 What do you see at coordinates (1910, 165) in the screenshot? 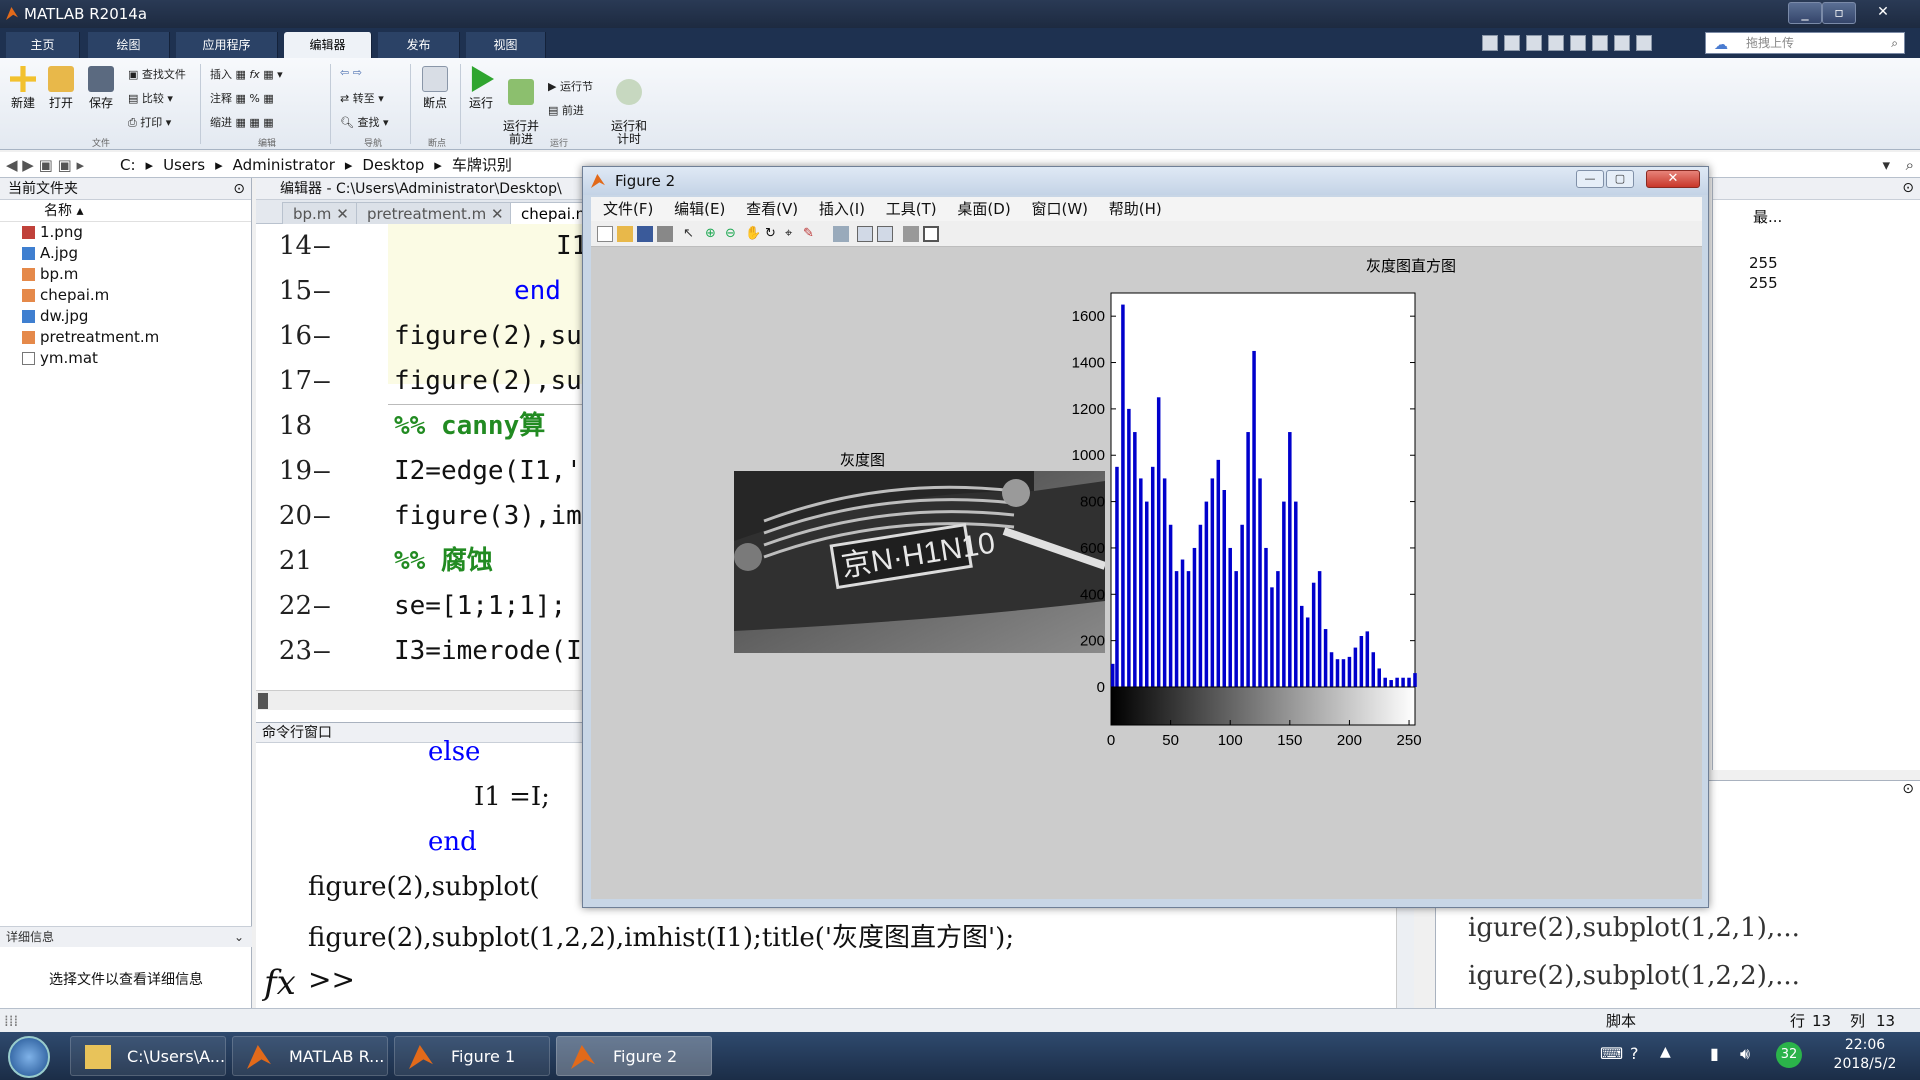
I see `address-search-icon: ⌕` at bounding box center [1910, 165].